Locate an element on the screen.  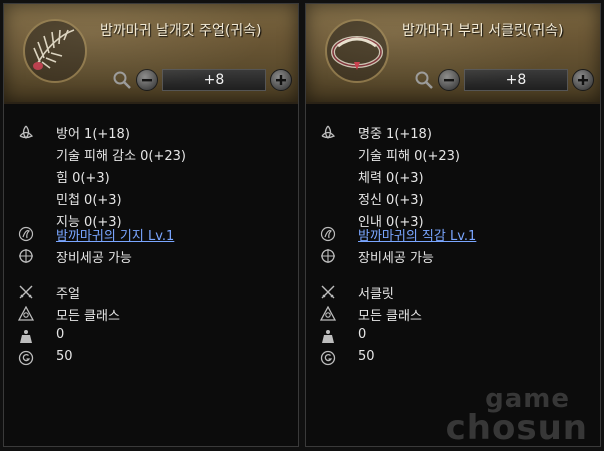
item-slot: 서클릿 is located at coordinates (376, 294).